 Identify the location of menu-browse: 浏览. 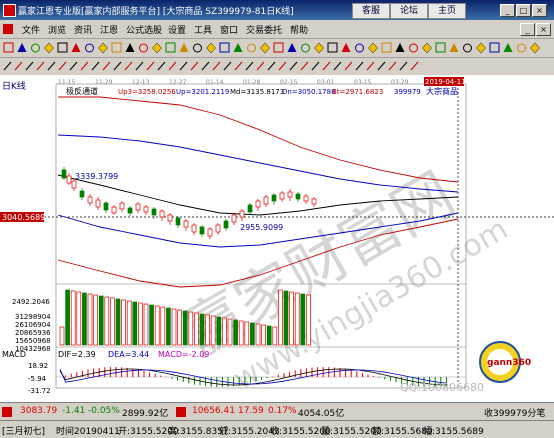
(57, 29).